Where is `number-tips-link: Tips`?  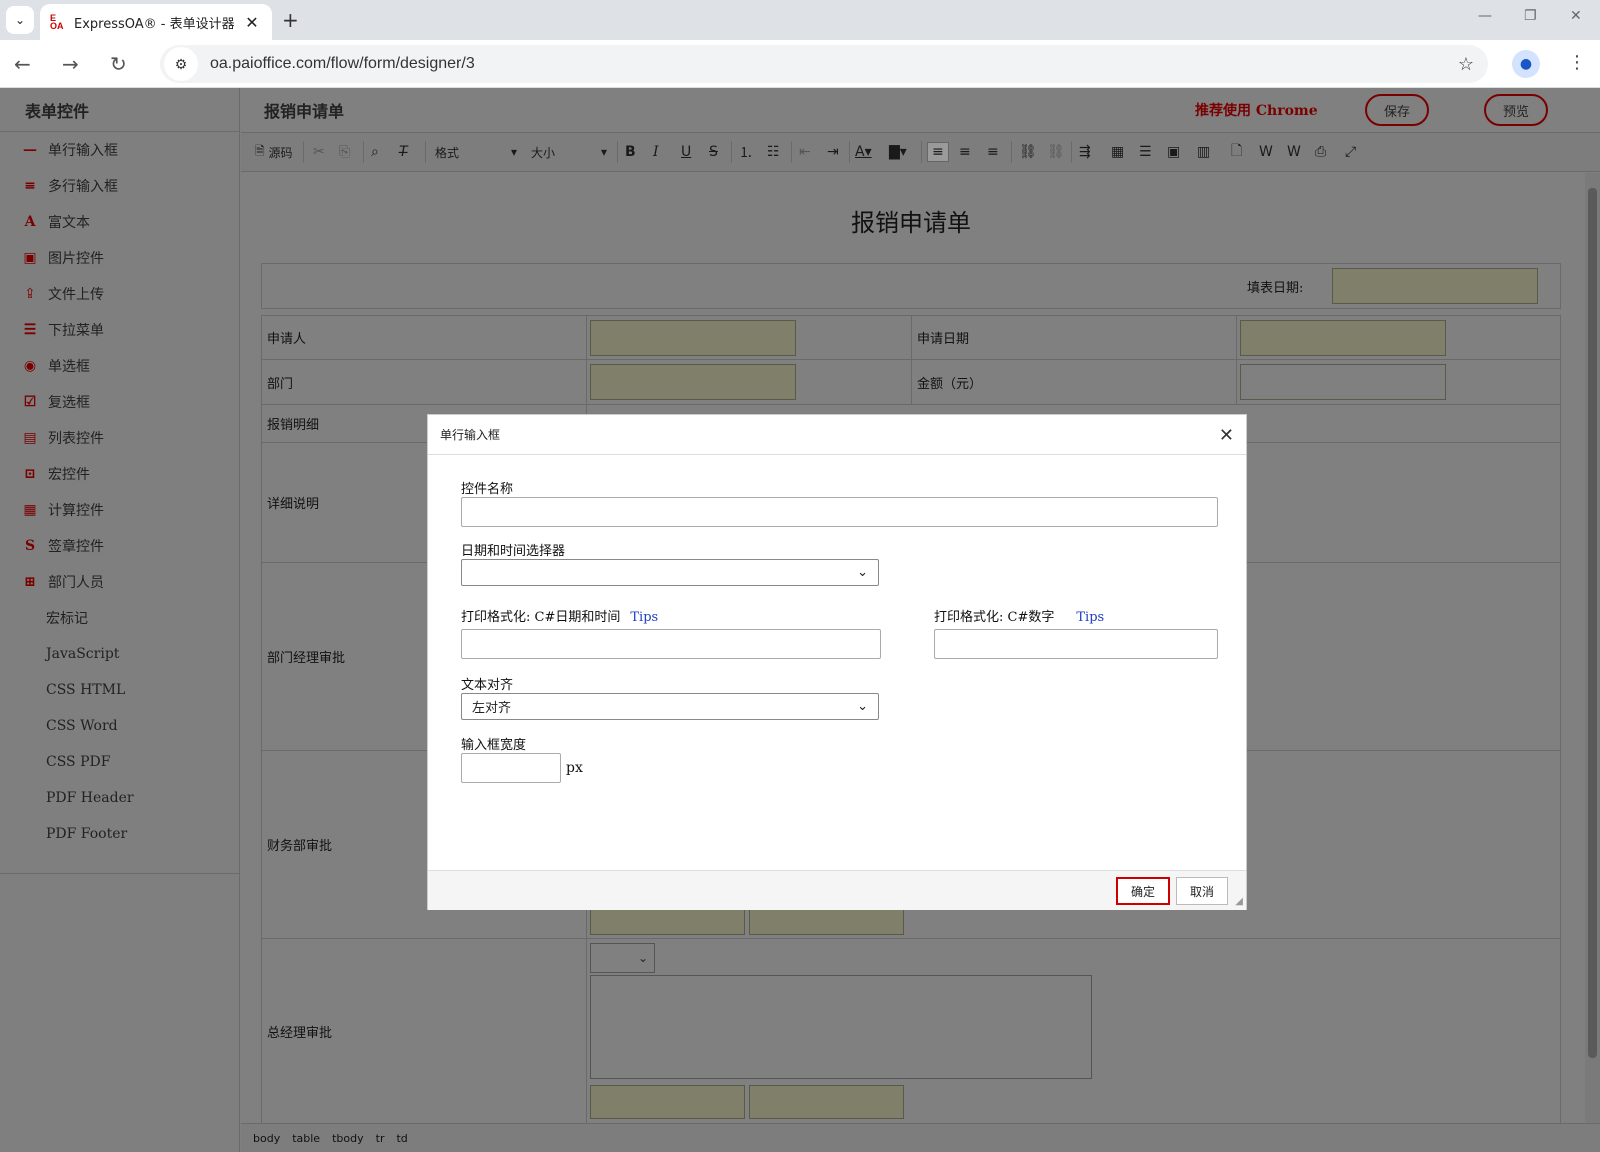
number-tips-link: Tips is located at coordinates (1090, 617).